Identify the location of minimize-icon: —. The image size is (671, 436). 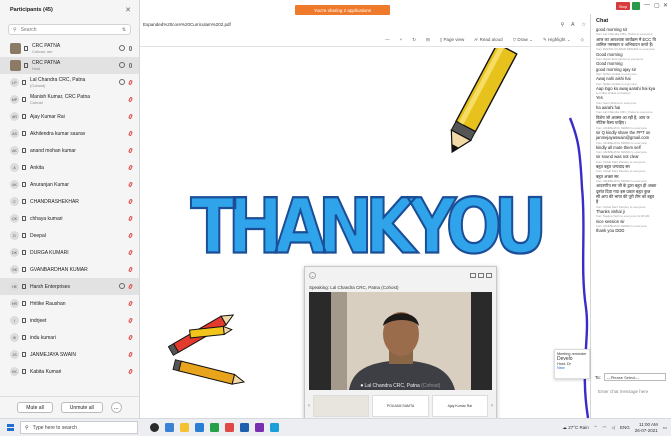
(647, 5).